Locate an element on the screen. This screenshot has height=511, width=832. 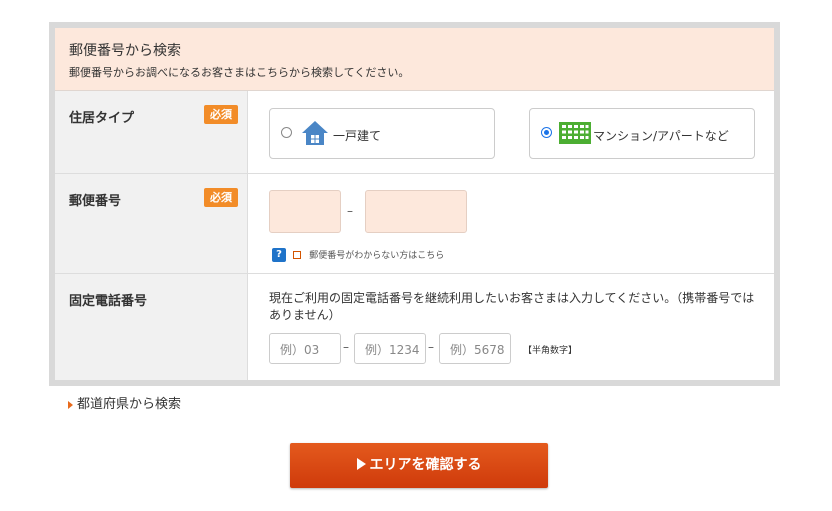
phone-last-input: 例）5678 is located at coordinates (475, 348).